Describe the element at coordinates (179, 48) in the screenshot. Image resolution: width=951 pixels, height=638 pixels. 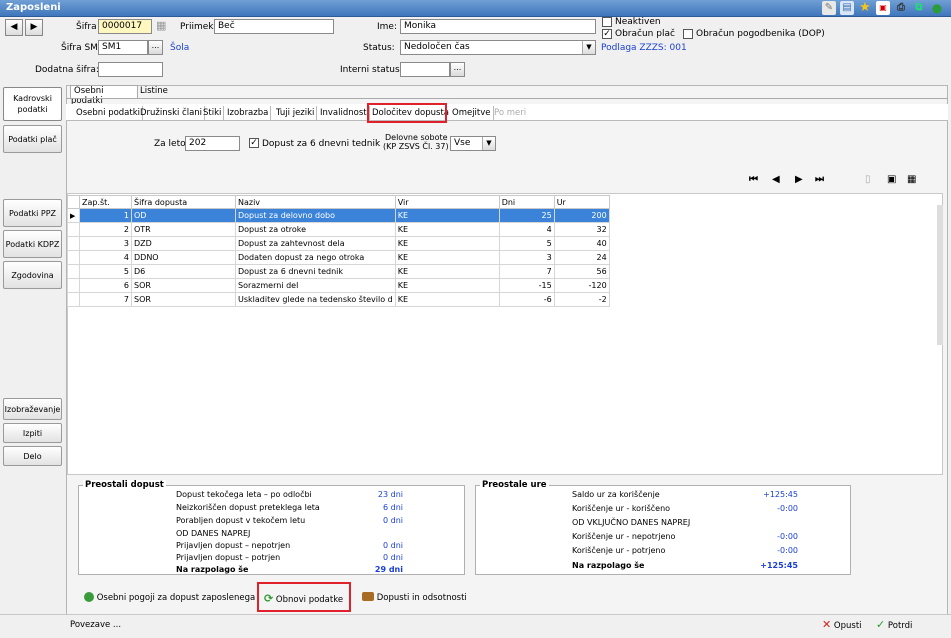
I see `sifra-sm-link: Šola` at that location.